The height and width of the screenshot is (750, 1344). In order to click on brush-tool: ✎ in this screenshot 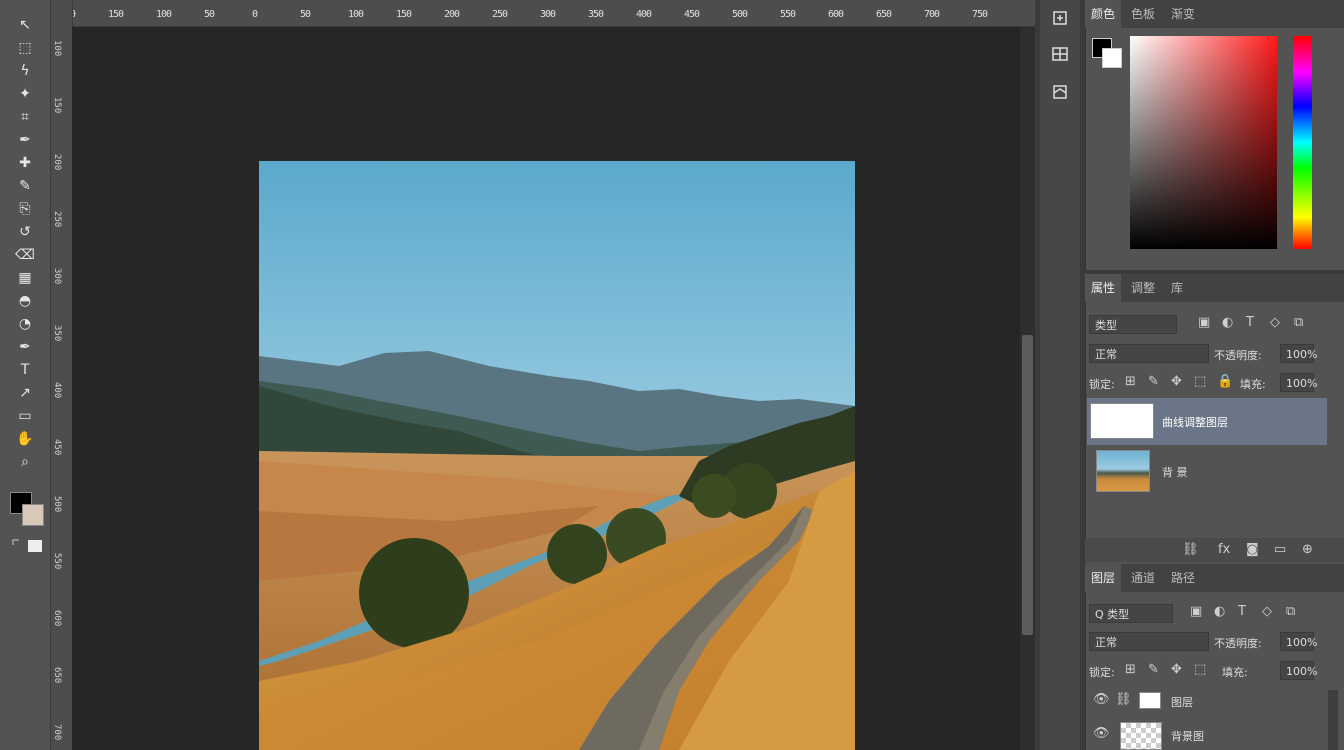, I will do `click(25, 186)`.